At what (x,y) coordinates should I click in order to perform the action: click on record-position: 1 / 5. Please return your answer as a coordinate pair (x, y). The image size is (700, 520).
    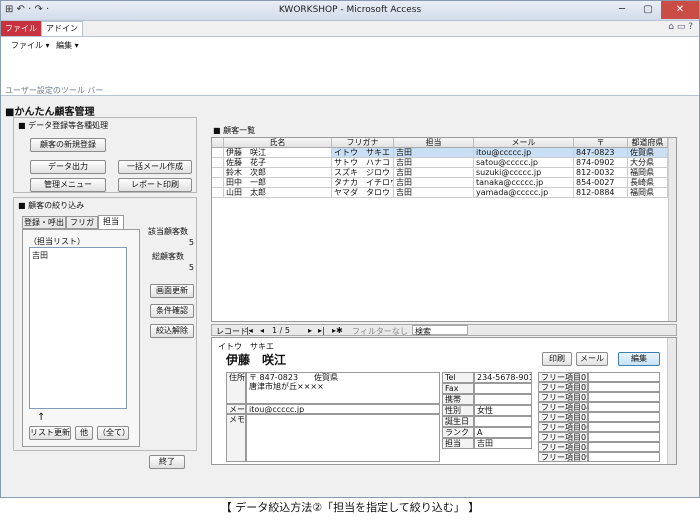
    Looking at the image, I should click on (281, 330).